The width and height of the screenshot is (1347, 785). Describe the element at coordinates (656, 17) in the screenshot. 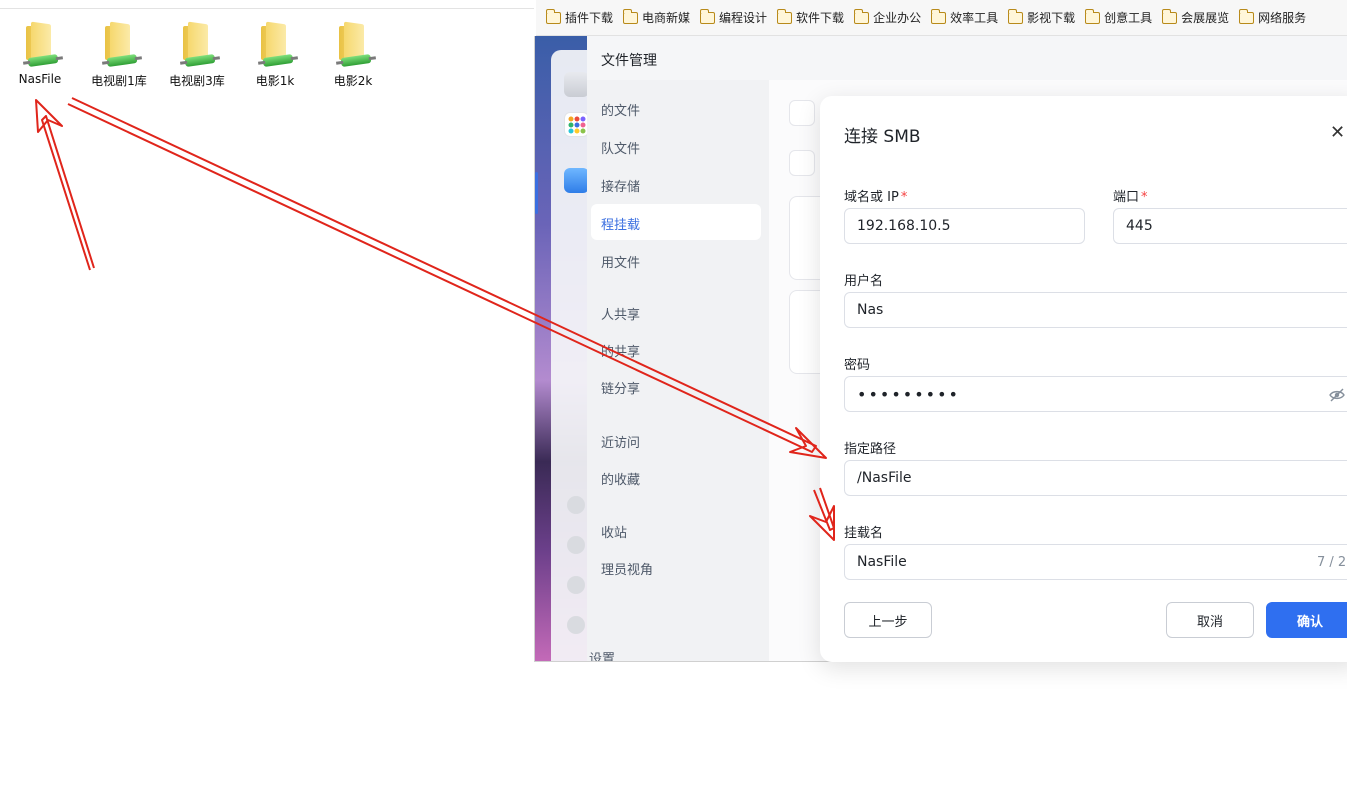

I see `bookmark-folder: 电商新媒` at that location.